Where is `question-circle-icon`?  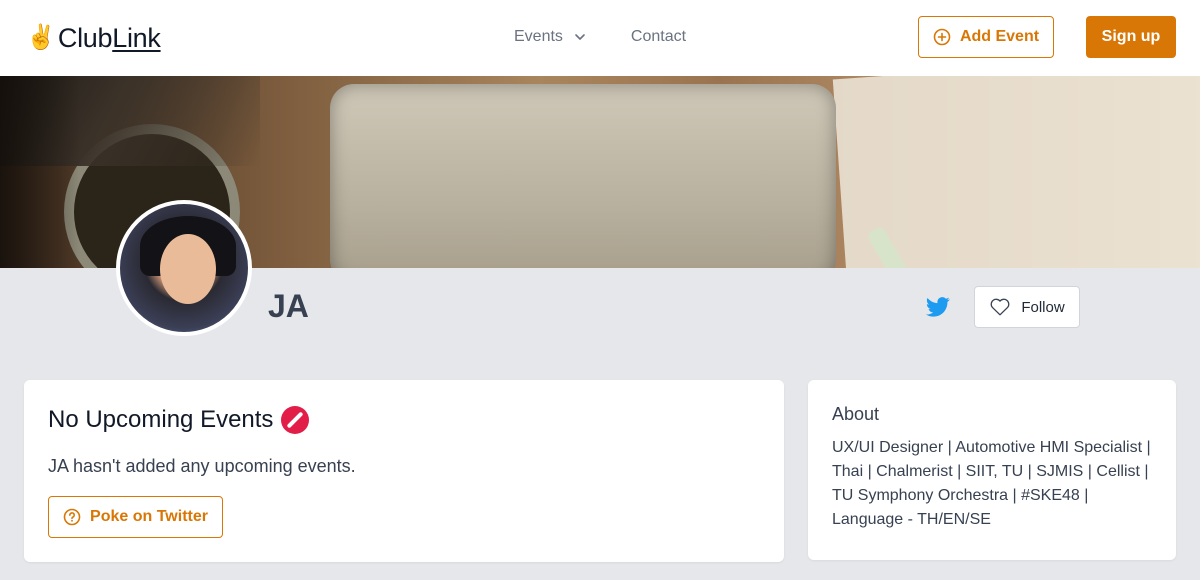
question-circle-icon is located at coordinates (72, 517).